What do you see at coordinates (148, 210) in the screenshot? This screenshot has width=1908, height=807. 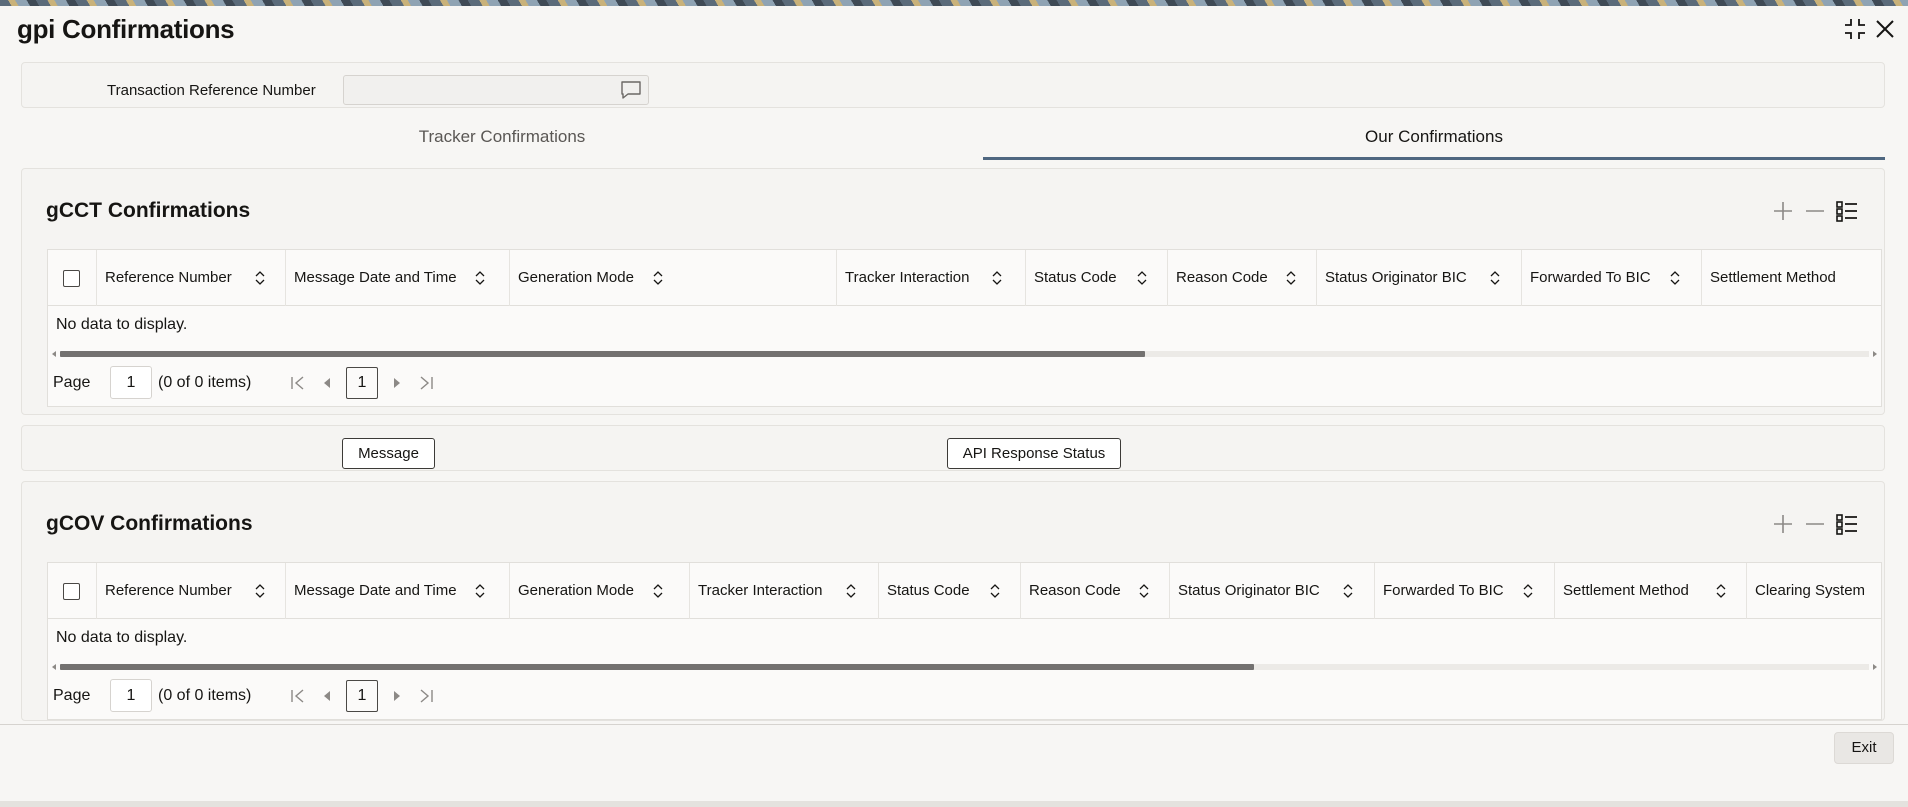 I see `gcct-title: gCCT Confirmations` at bounding box center [148, 210].